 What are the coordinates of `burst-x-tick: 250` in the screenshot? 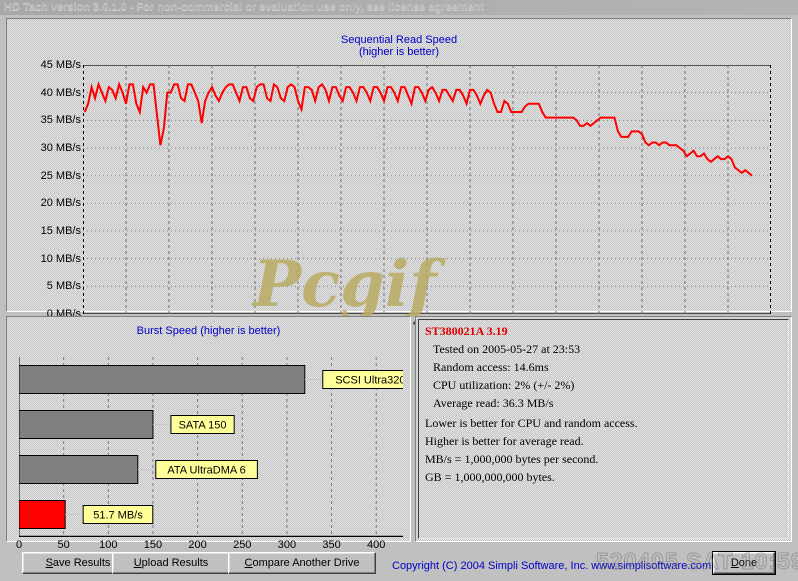 It's located at (242, 545).